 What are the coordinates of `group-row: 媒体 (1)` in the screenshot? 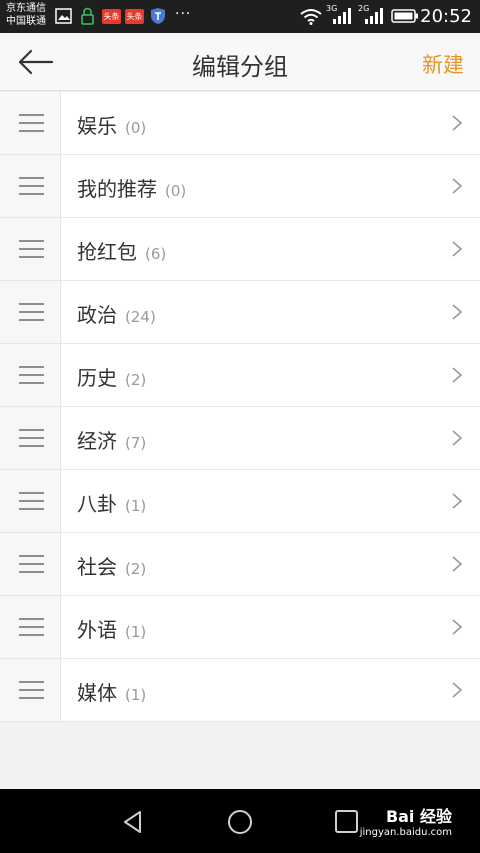 It's located at (240, 690).